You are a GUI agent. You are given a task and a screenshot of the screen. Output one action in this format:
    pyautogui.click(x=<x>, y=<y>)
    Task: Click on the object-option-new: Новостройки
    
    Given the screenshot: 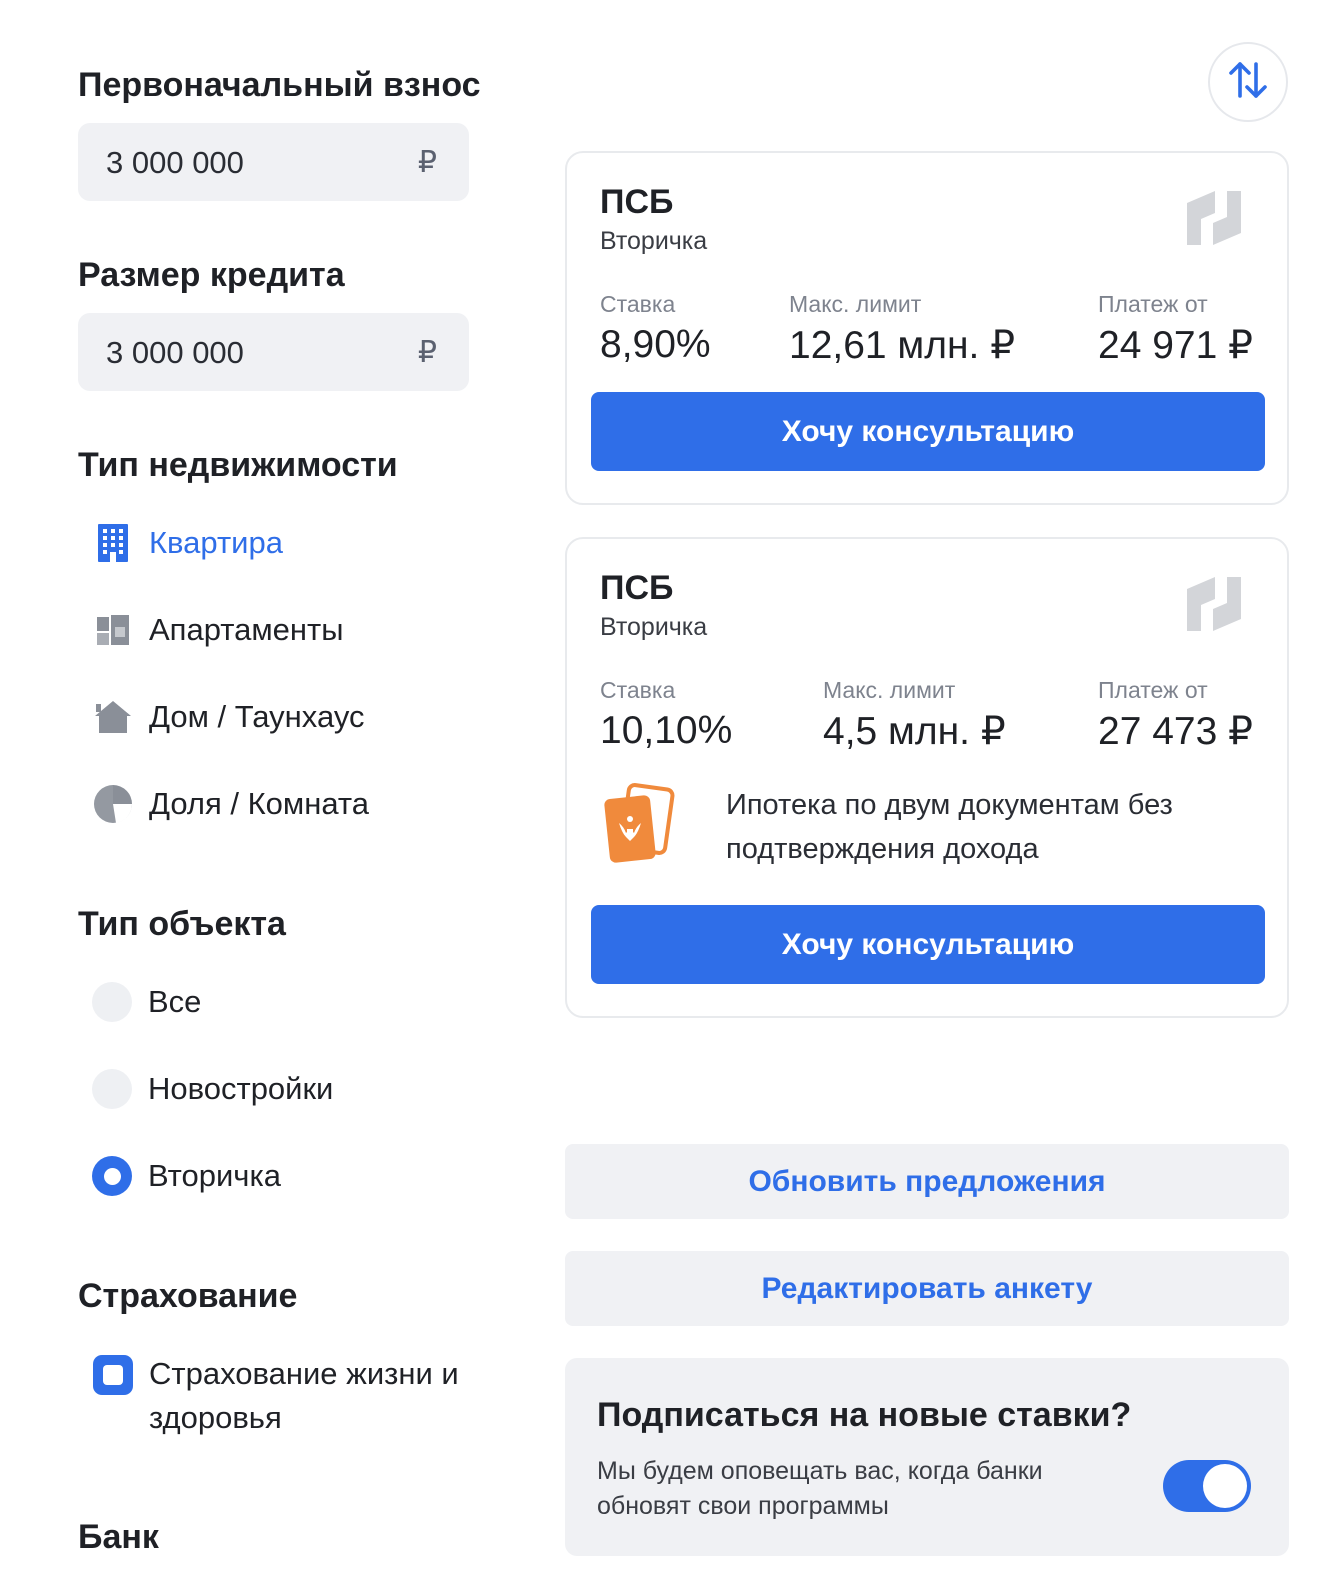 What is the action you would take?
    pyautogui.click(x=212, y=1089)
    